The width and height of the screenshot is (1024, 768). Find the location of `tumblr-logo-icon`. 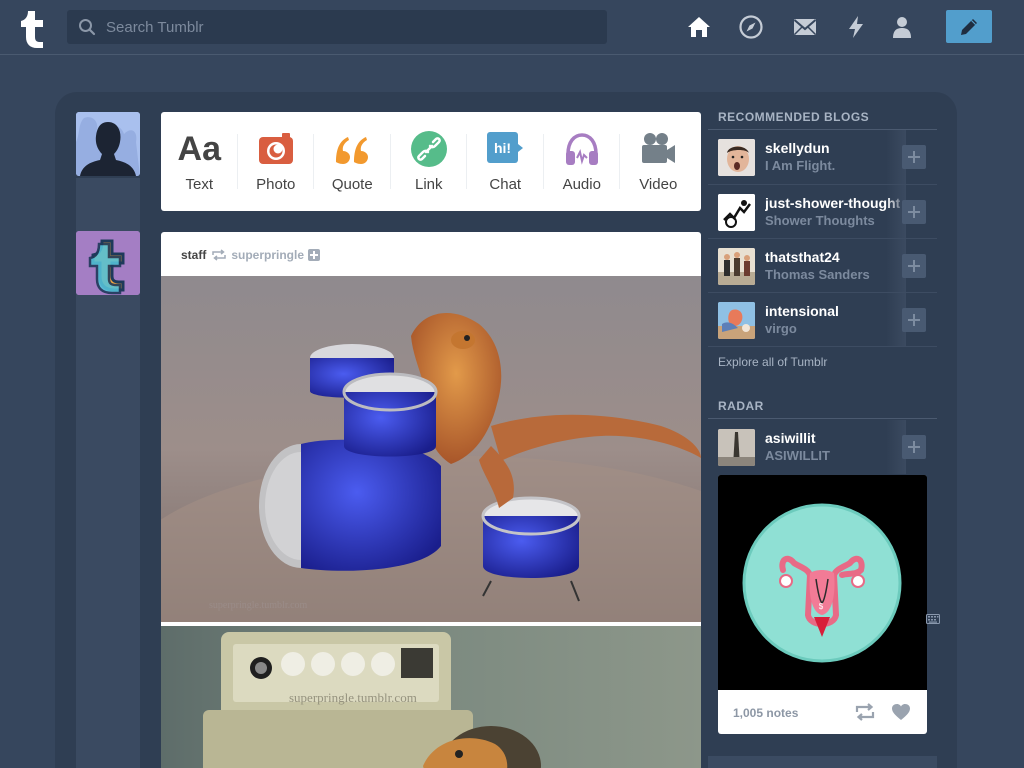

tumblr-logo-icon is located at coordinates (33, 28).